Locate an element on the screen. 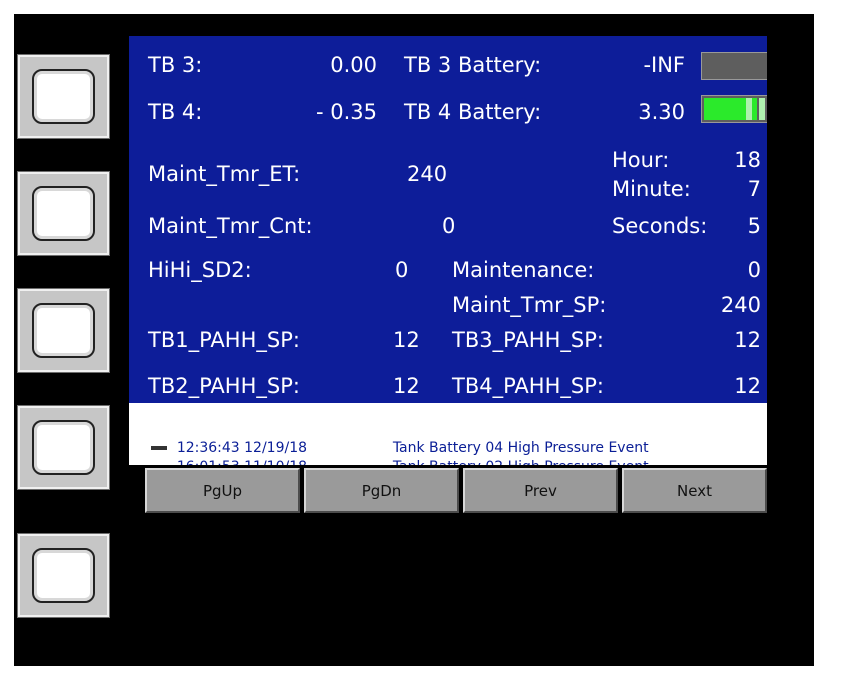 Image resolution: width=842 pixels, height=696 pixels. softkey-1-face is located at coordinates (63, 96).